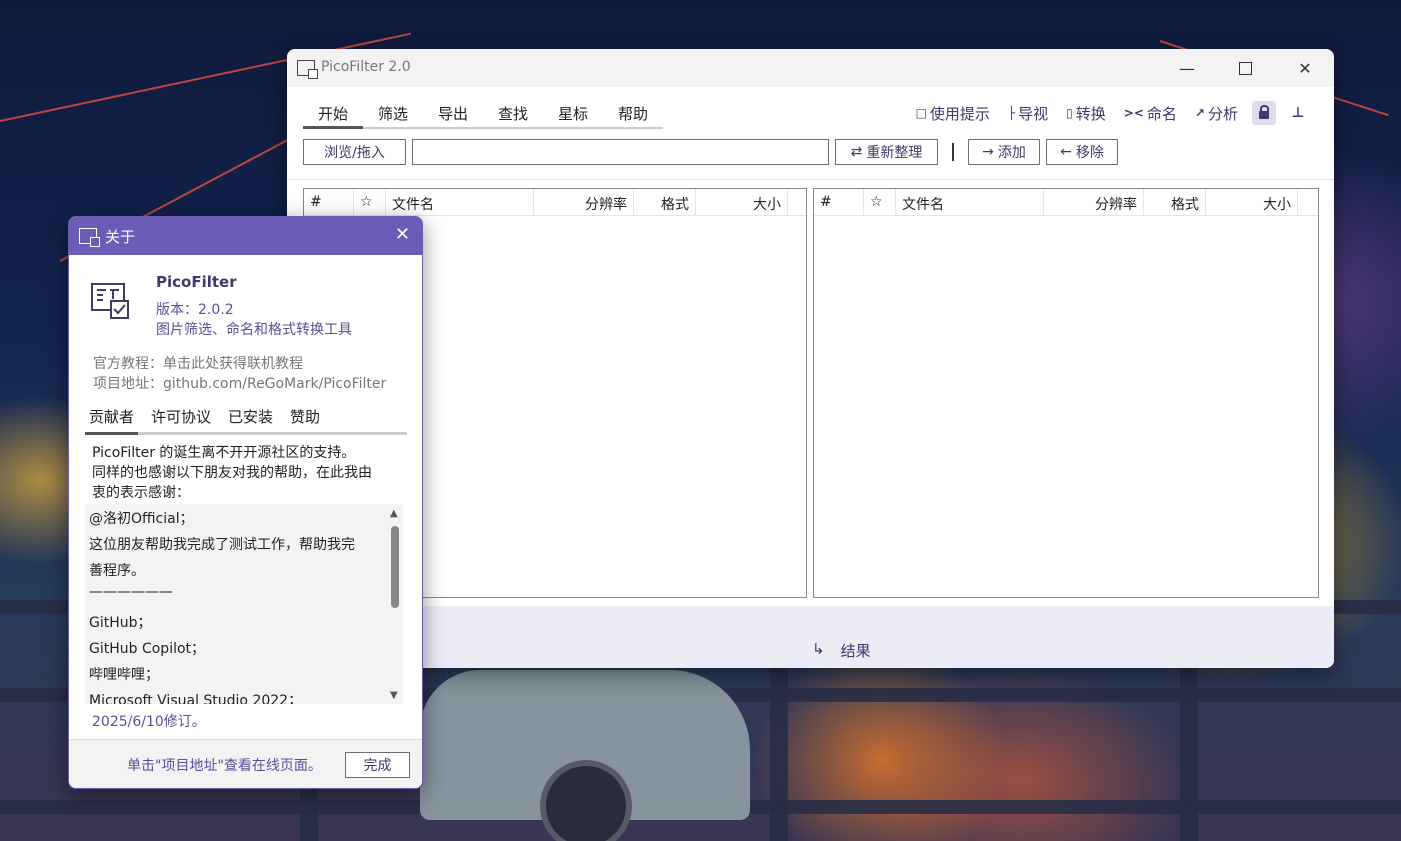 The image size is (1401, 841). What do you see at coordinates (196, 282) in the screenshot?
I see `about-app-name: PicoFilter` at bounding box center [196, 282].